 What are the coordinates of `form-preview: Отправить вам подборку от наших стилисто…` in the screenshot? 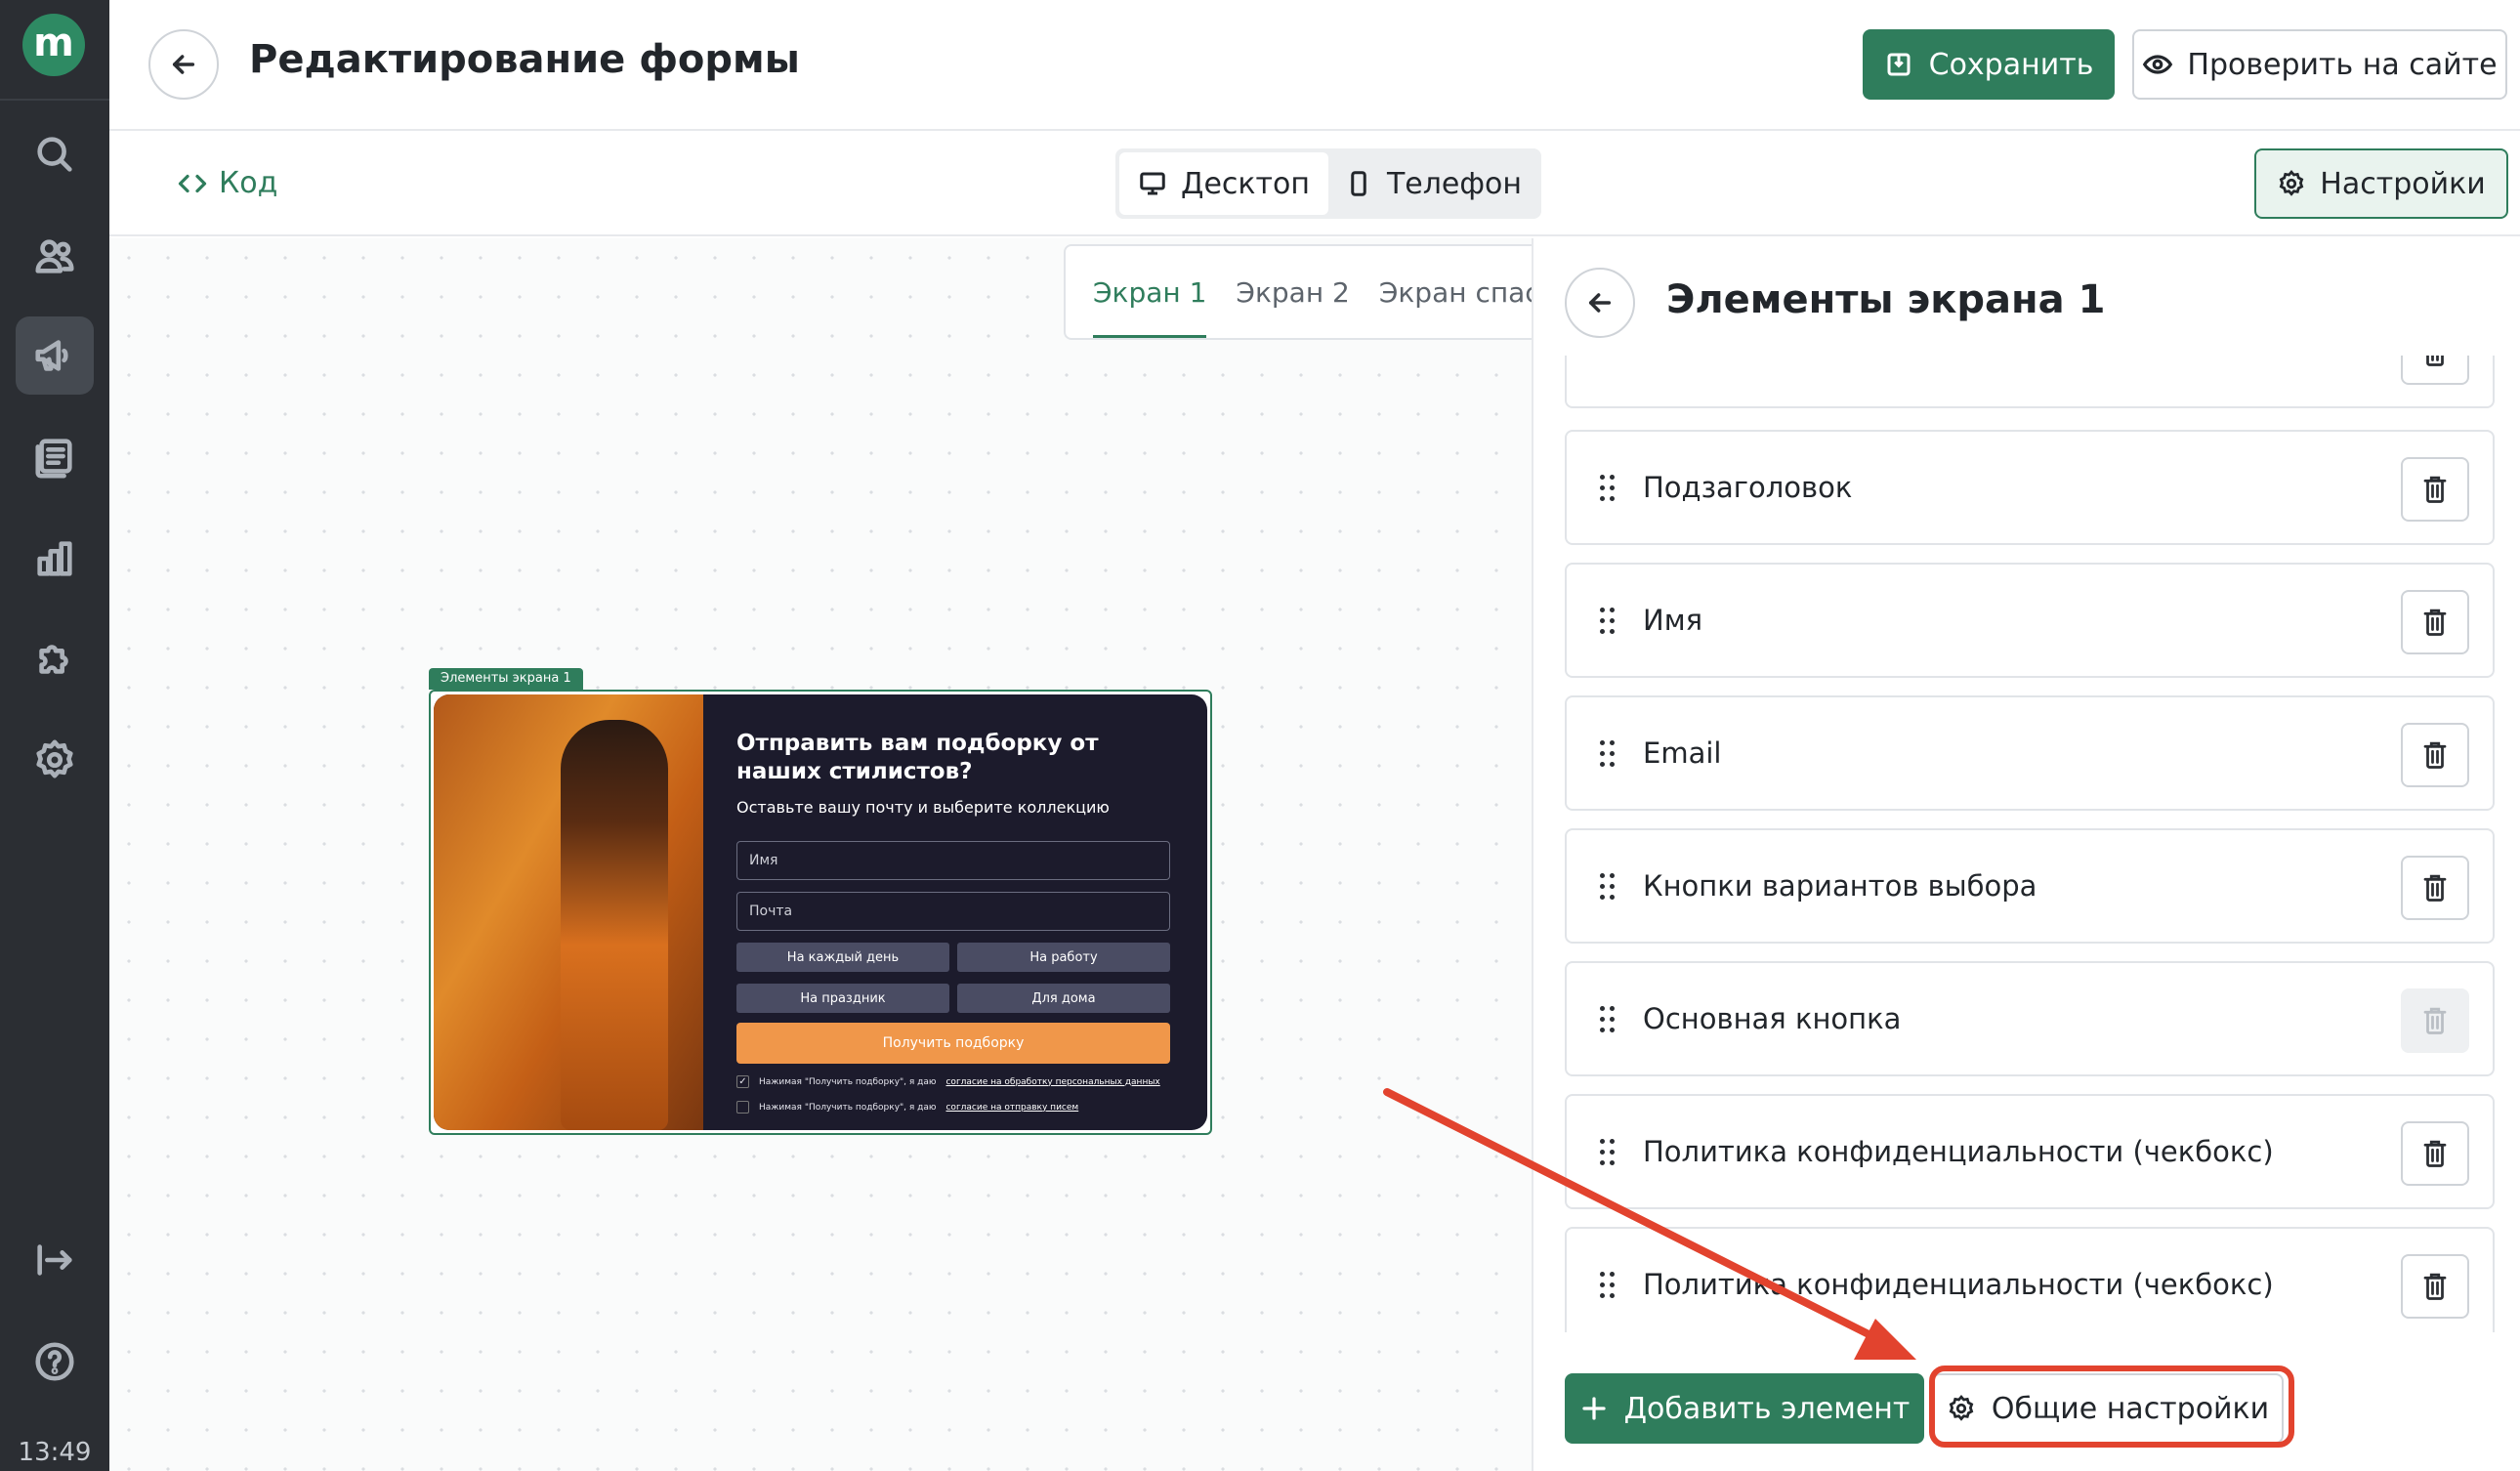 It's located at (820, 912).